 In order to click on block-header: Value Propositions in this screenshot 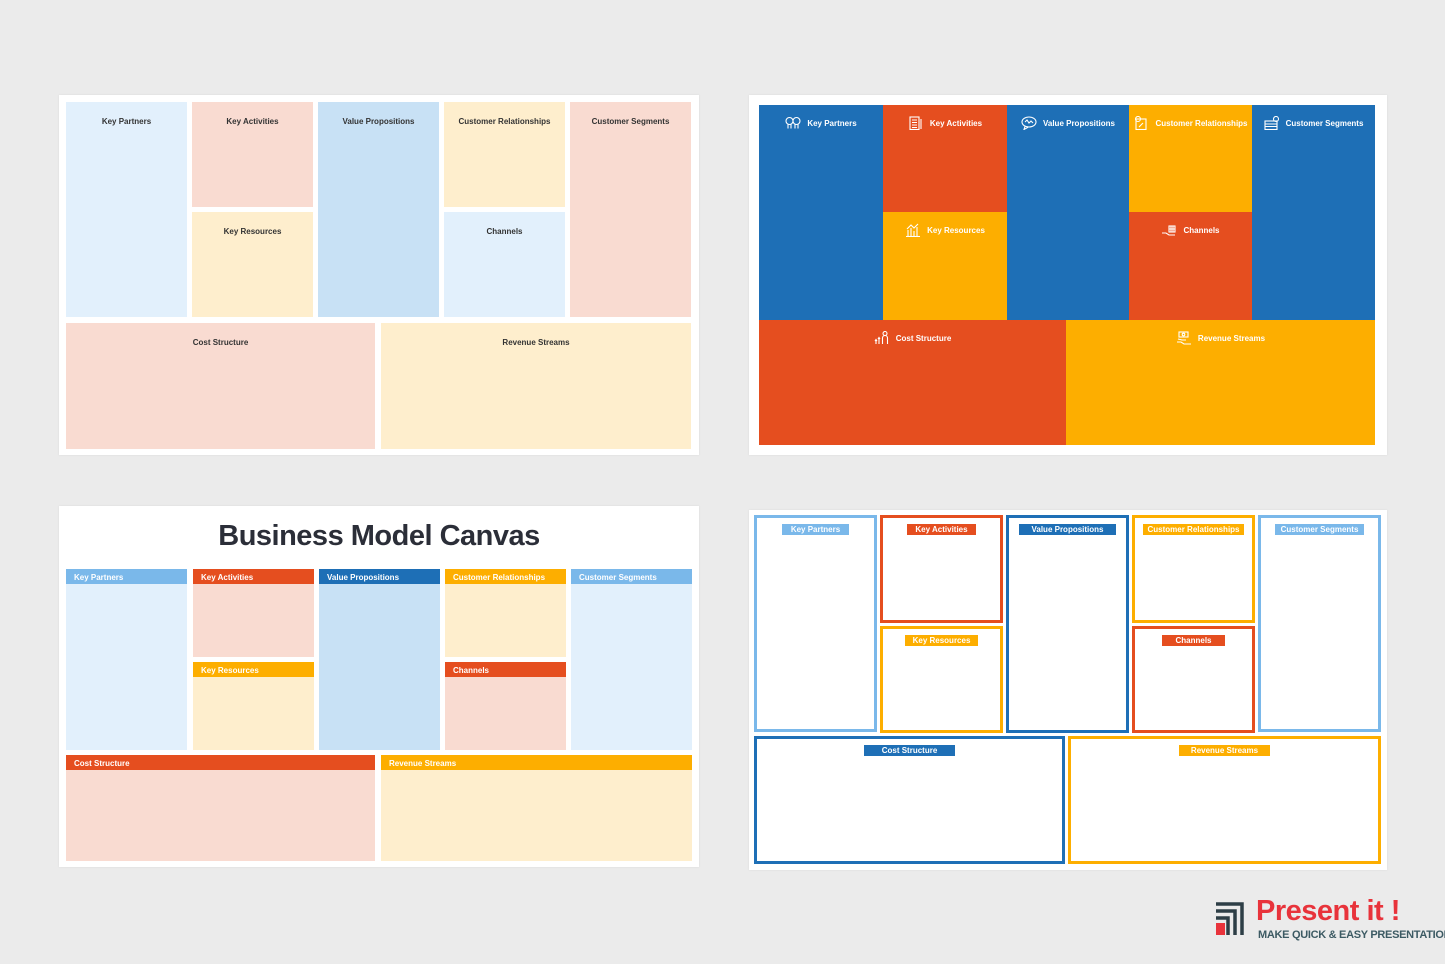, I will do `click(379, 576)`.